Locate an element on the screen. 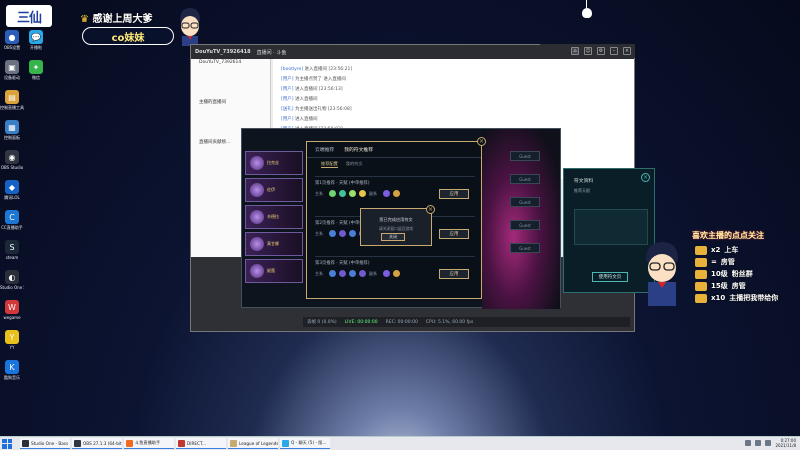  desktop-icon-control: ▦ 控制面板 is located at coordinates (12, 134).